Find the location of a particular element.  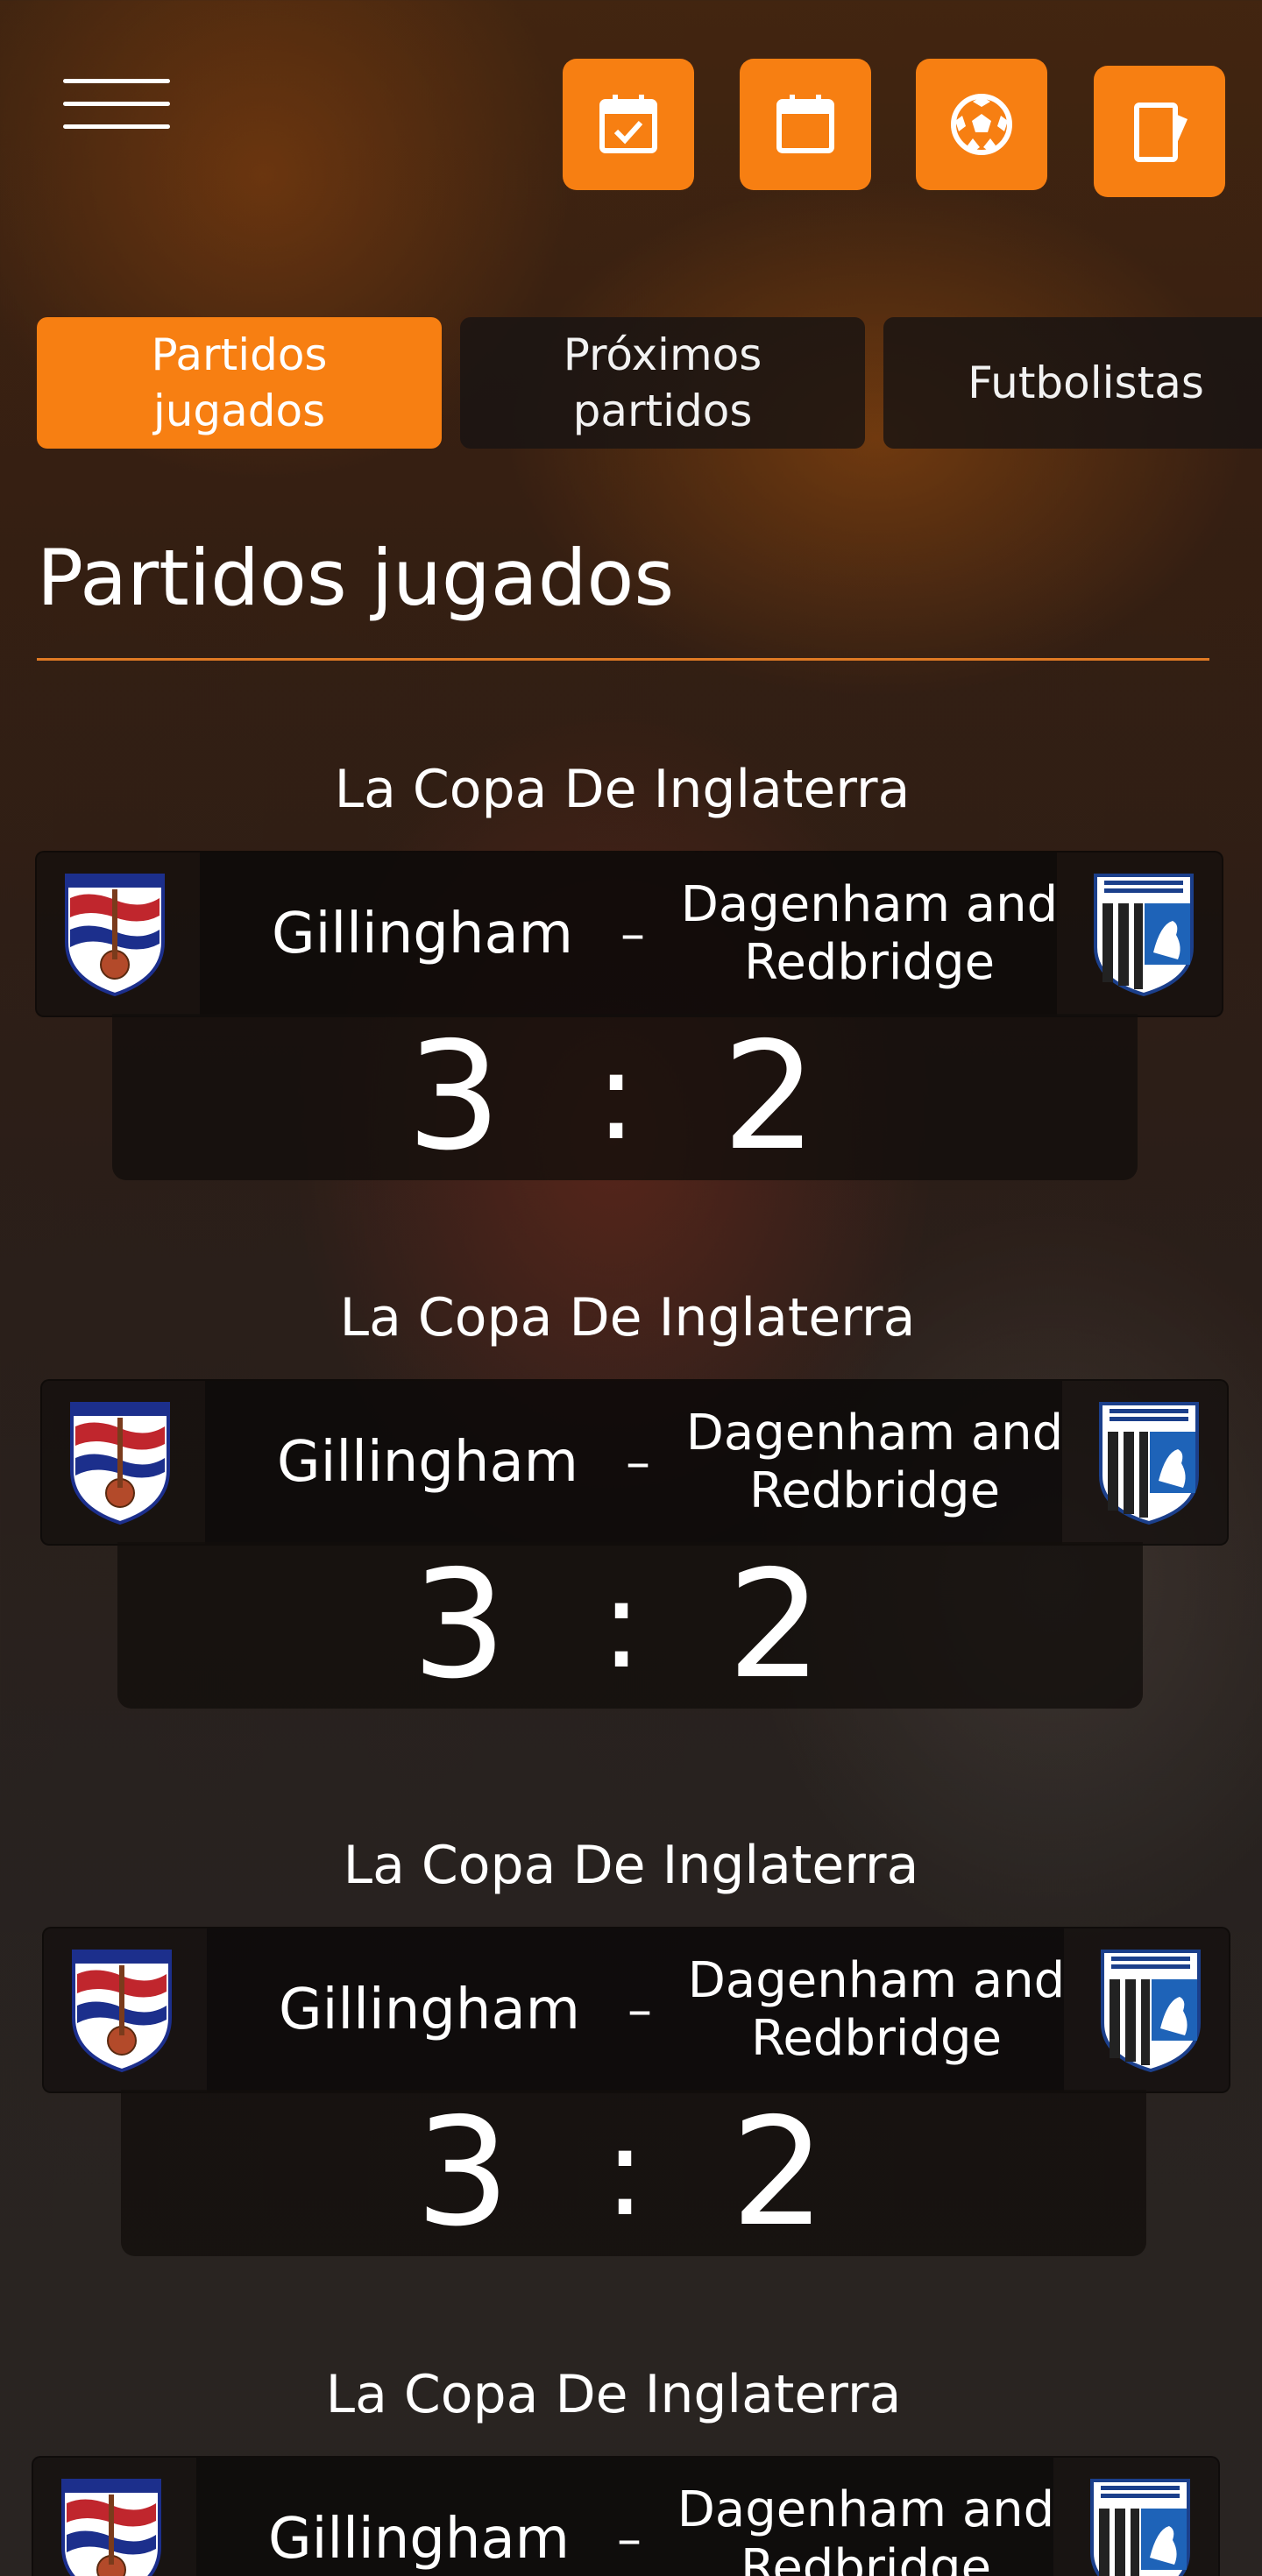

hamburger-menu-icon is located at coordinates (116, 105).